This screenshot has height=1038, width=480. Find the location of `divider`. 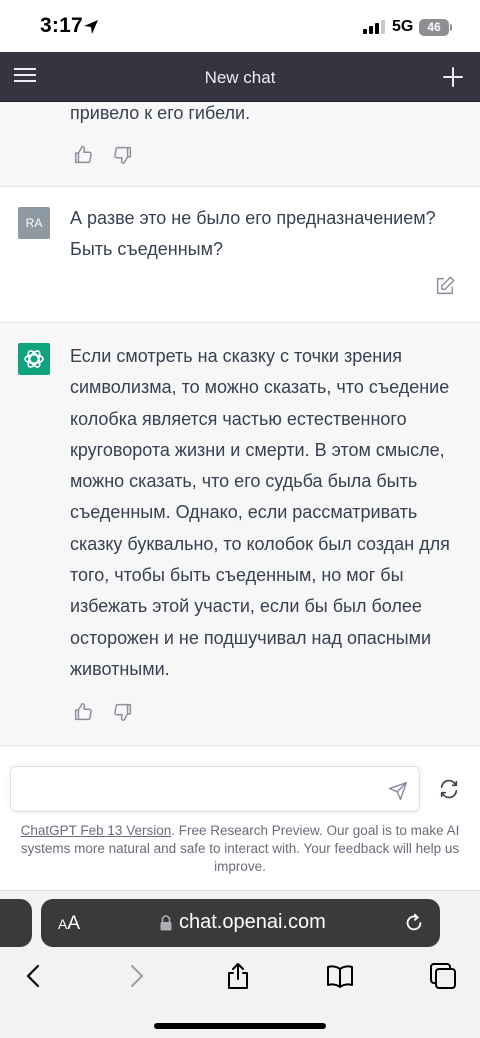

divider is located at coordinates (240, 745).